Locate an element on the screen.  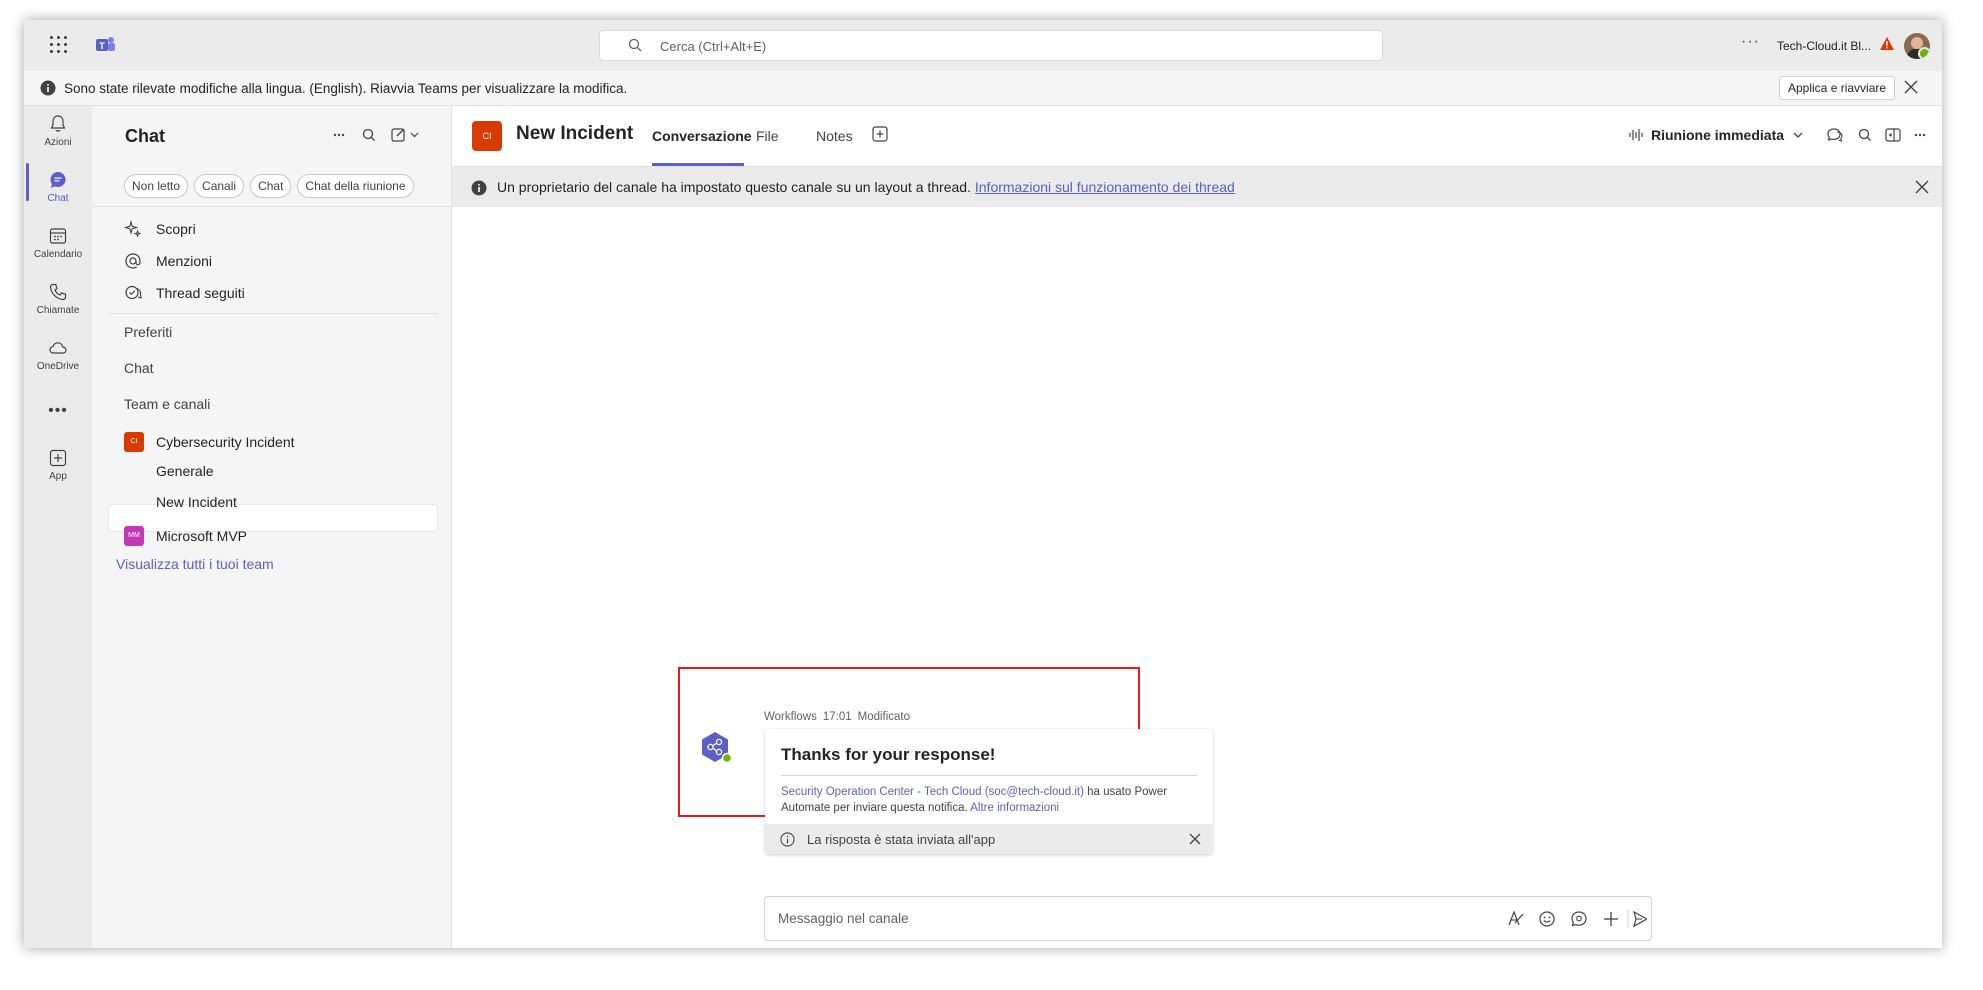
chat-bubbles-icon is located at coordinates (1835, 135).